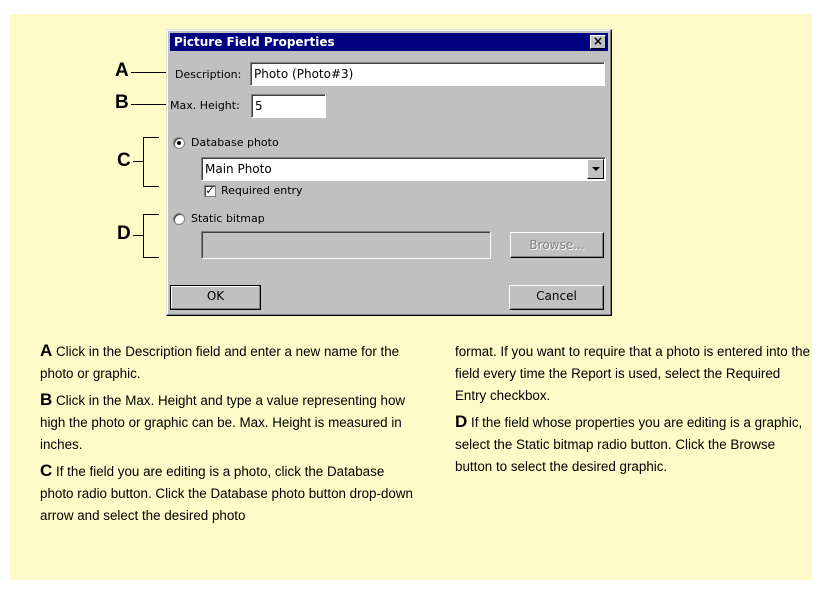 The height and width of the screenshot is (589, 825). I want to click on checkmark-icon: ✓, so click(210, 190).